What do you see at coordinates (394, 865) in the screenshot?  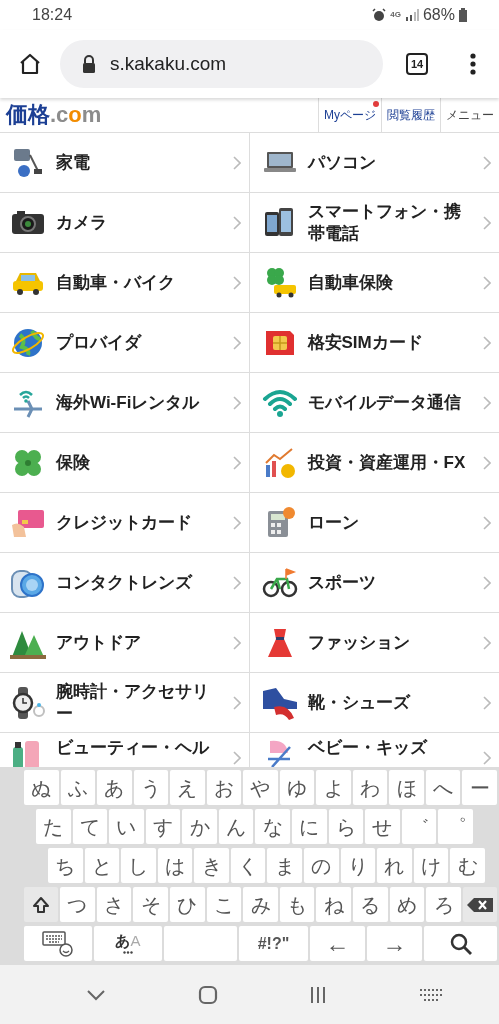 I see `key: れ` at bounding box center [394, 865].